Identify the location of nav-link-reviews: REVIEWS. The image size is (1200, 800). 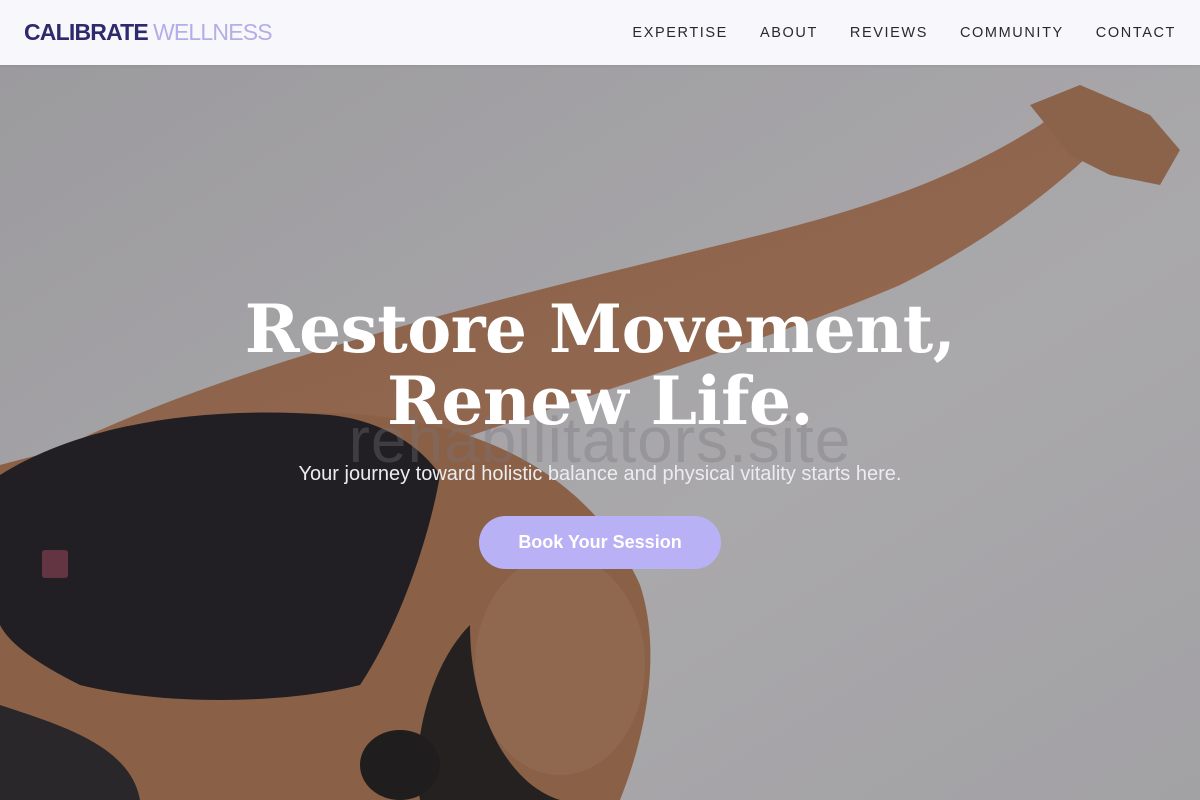
(889, 33).